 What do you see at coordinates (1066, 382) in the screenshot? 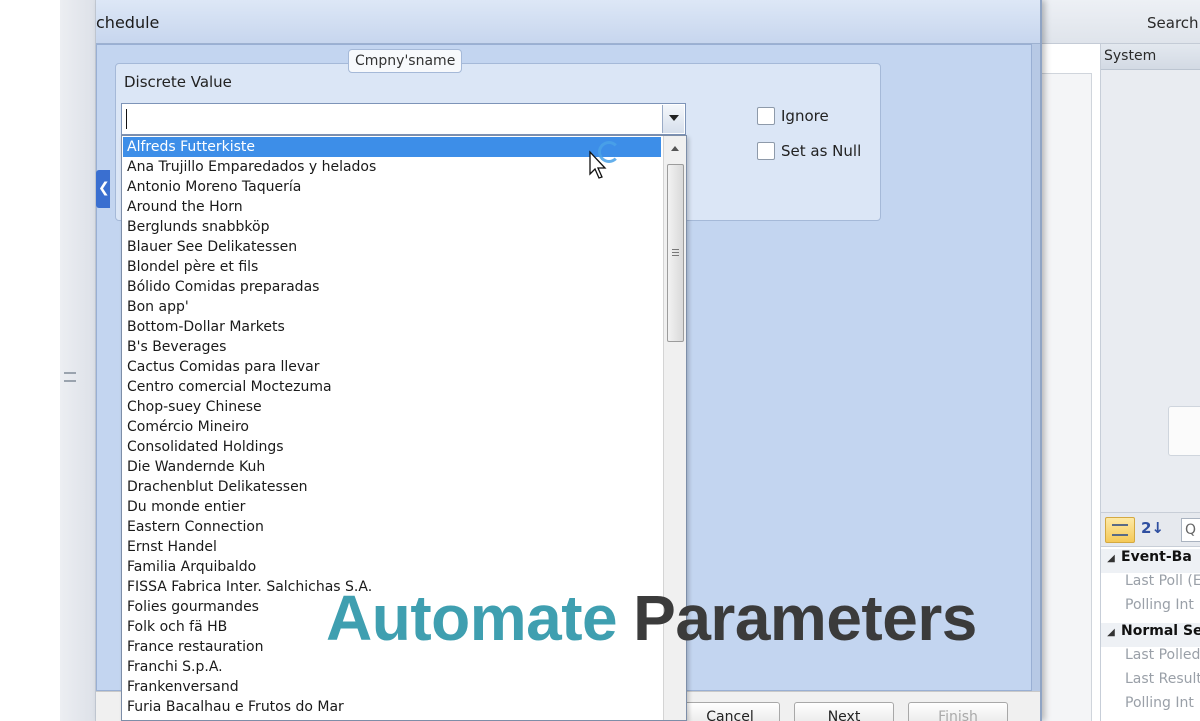
I see `background-column` at bounding box center [1066, 382].